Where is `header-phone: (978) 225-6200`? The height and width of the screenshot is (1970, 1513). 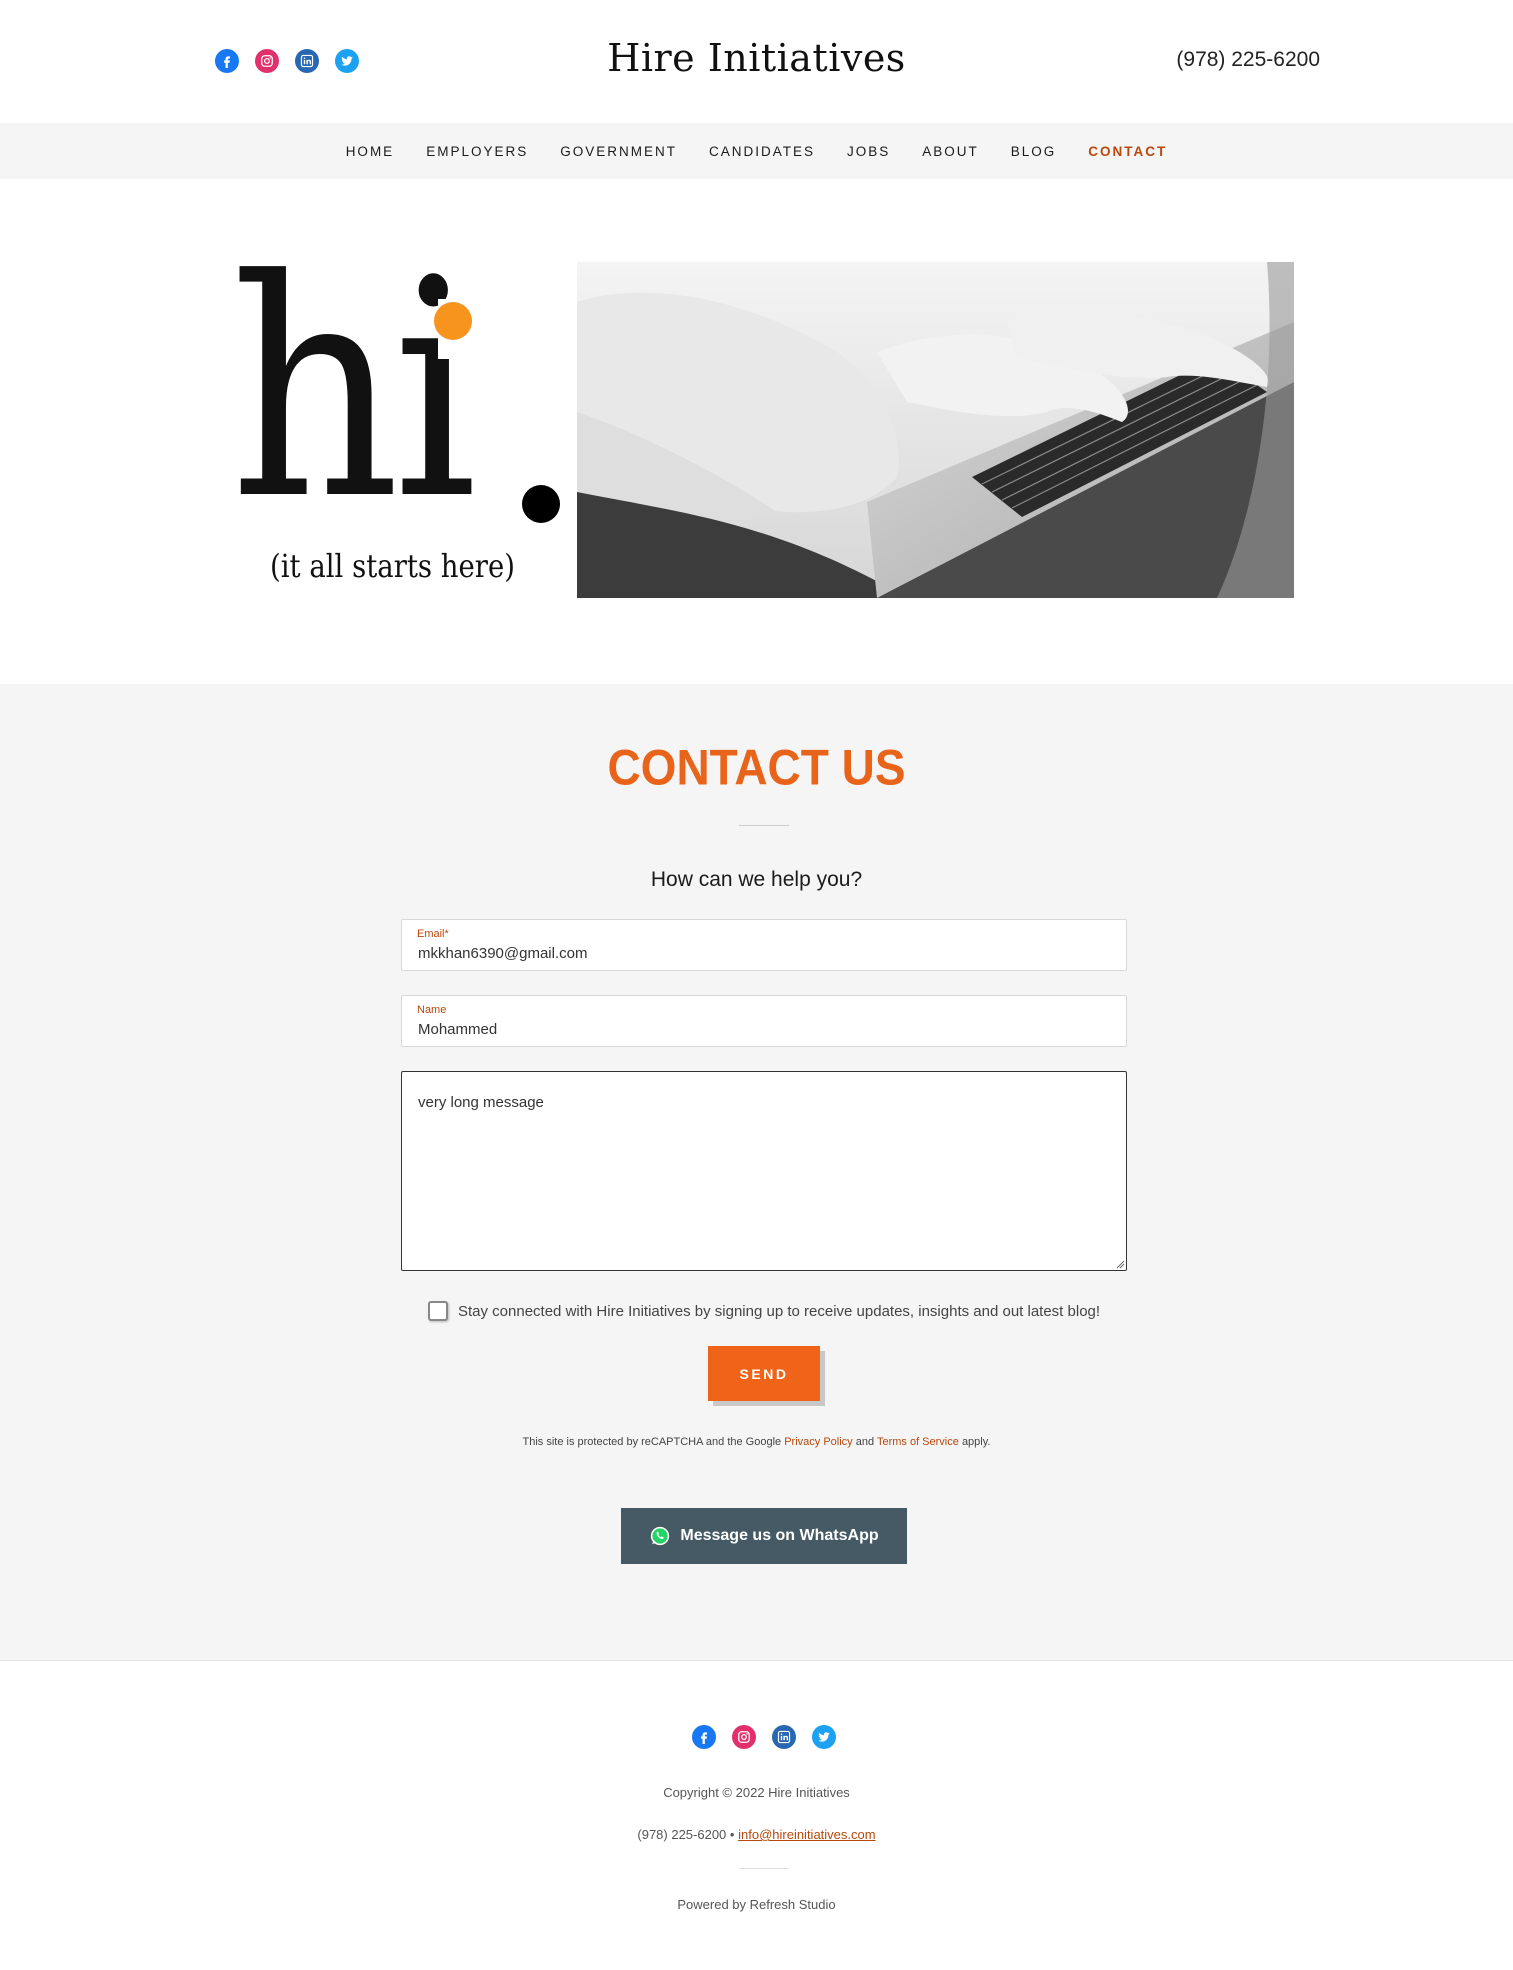
header-phone: (978) 225-6200 is located at coordinates (1248, 60).